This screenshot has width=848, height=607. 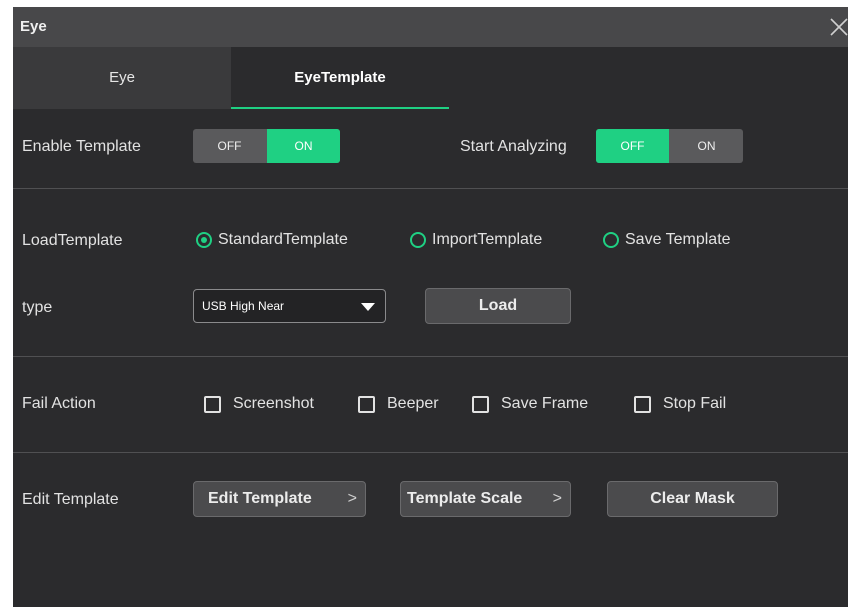 What do you see at coordinates (204, 240) in the screenshot?
I see `radio-selected-icon` at bounding box center [204, 240].